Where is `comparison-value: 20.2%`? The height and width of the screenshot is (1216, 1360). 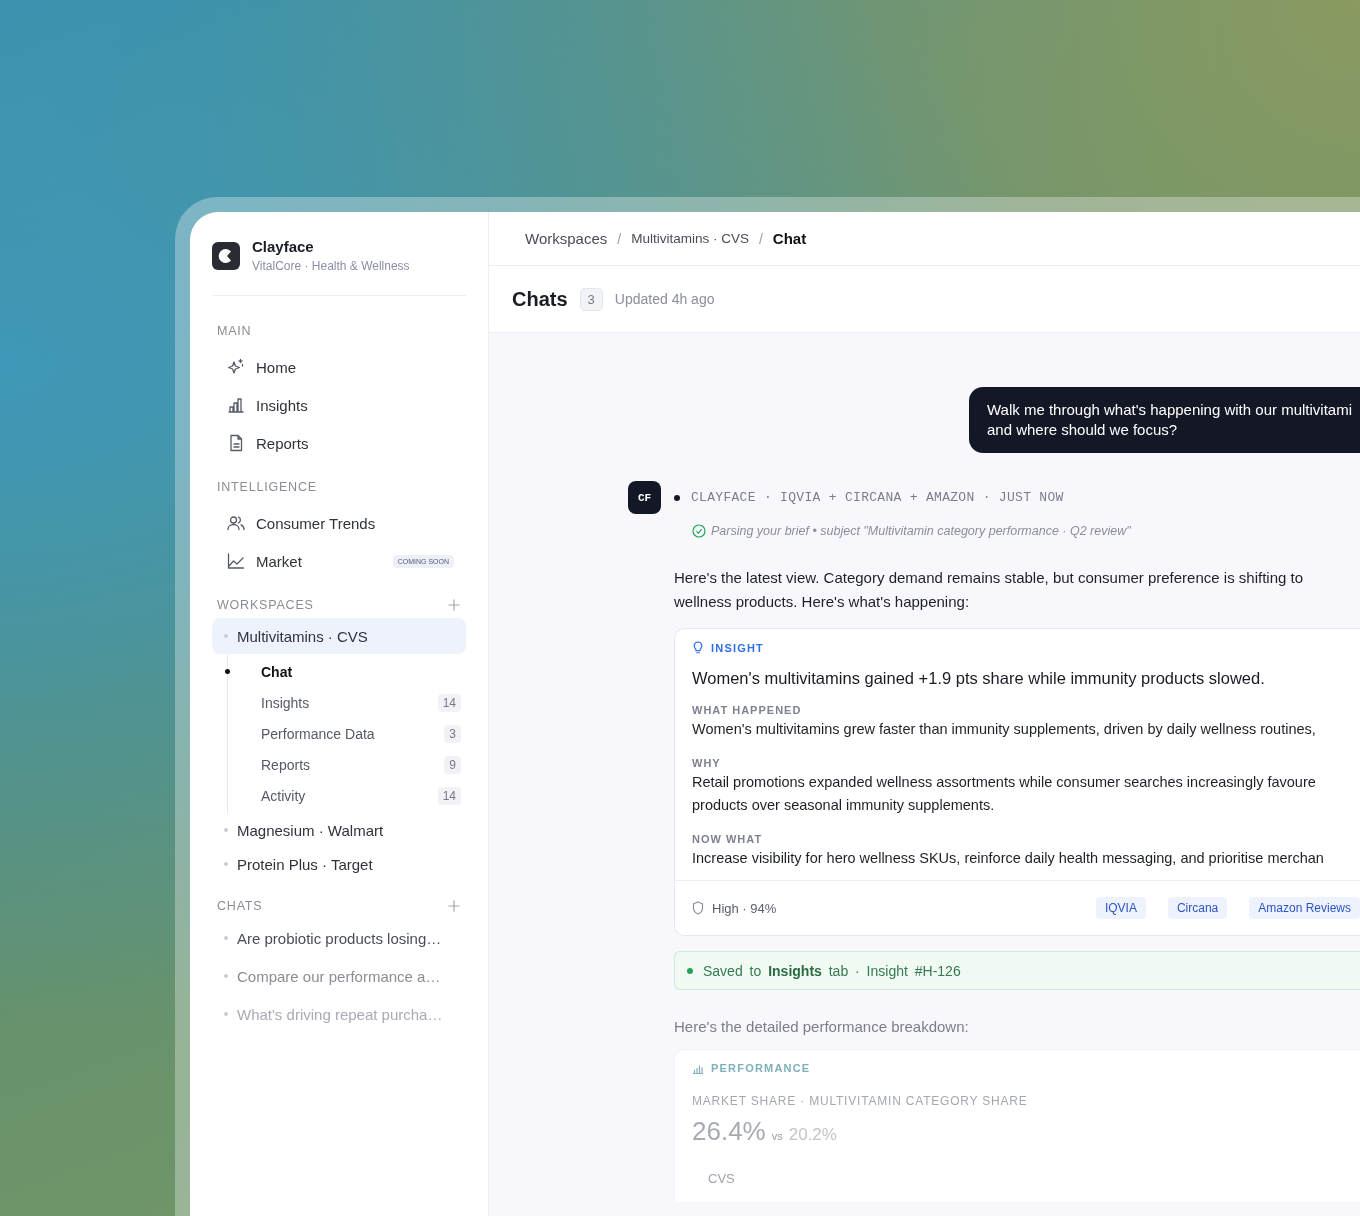
comparison-value: 20.2% is located at coordinates (812, 1135).